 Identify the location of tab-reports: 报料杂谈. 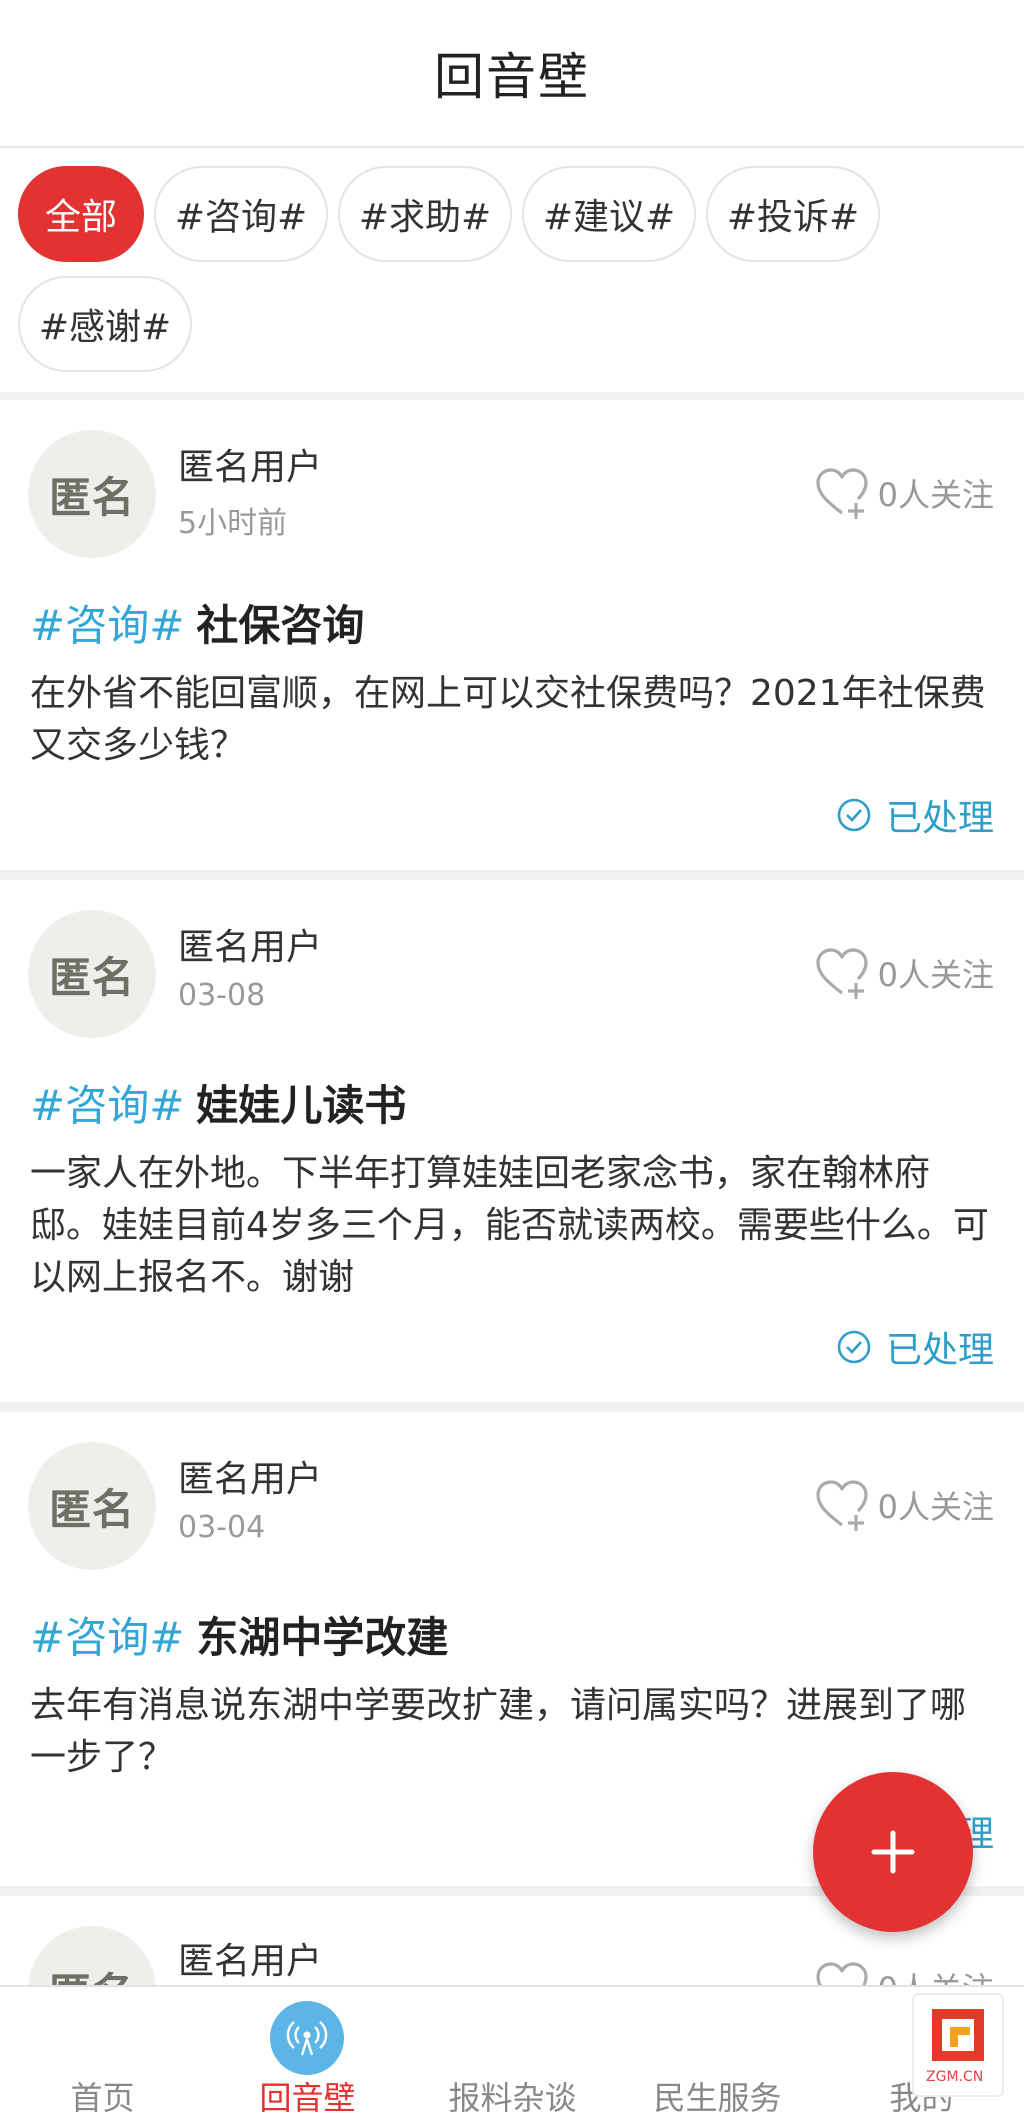
(512, 2057).